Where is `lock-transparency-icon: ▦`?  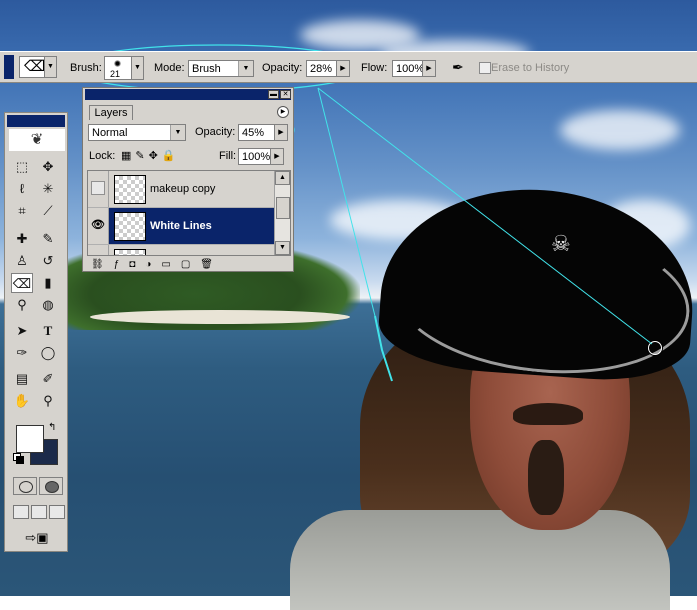
lock-transparency-icon: ▦ is located at coordinates (128, 156).